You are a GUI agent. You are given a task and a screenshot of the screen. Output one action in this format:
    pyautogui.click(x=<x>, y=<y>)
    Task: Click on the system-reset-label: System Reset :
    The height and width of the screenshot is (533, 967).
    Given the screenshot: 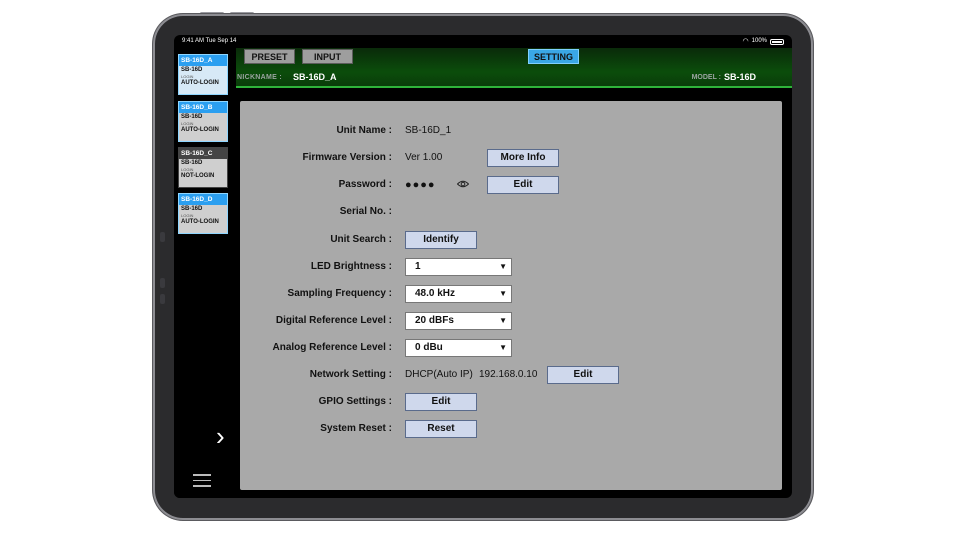 What is the action you would take?
    pyautogui.click(x=356, y=428)
    